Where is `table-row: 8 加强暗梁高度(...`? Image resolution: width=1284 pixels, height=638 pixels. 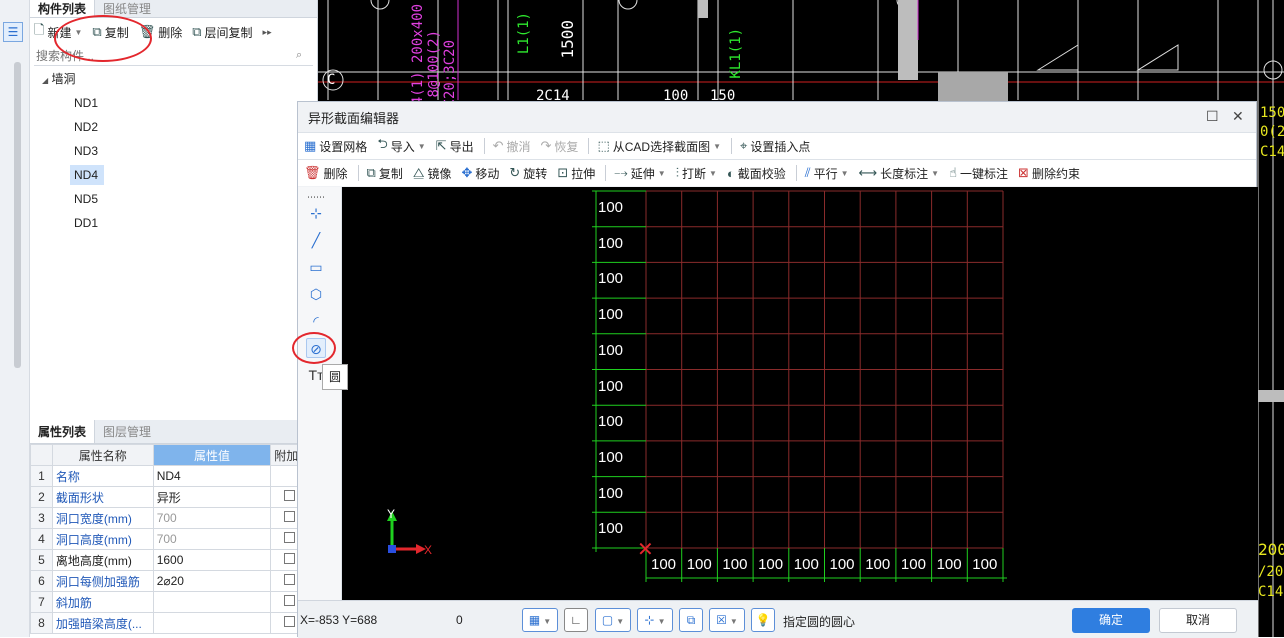
table-row: 8 加强暗梁高度(... is located at coordinates (173, 623).